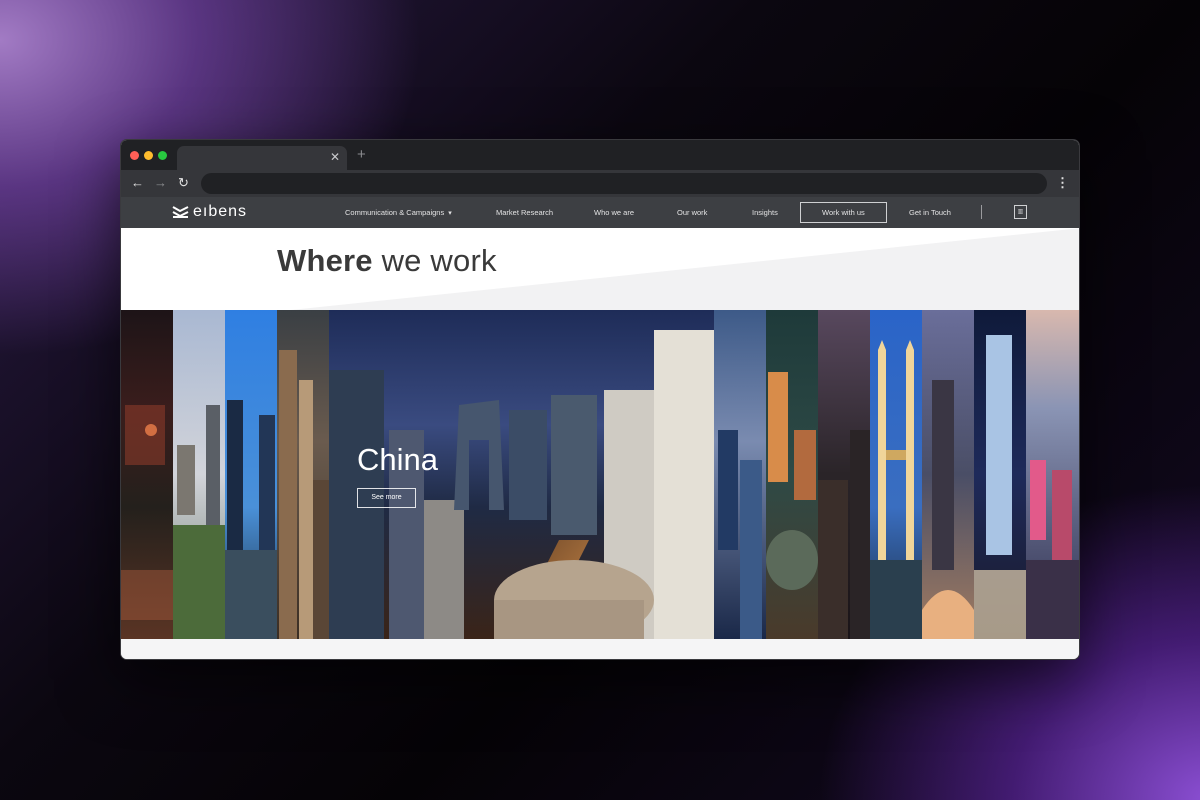 The image size is (1200, 800). Describe the element at coordinates (449, 213) in the screenshot. I see `chevron-down-icon: ▾` at that location.